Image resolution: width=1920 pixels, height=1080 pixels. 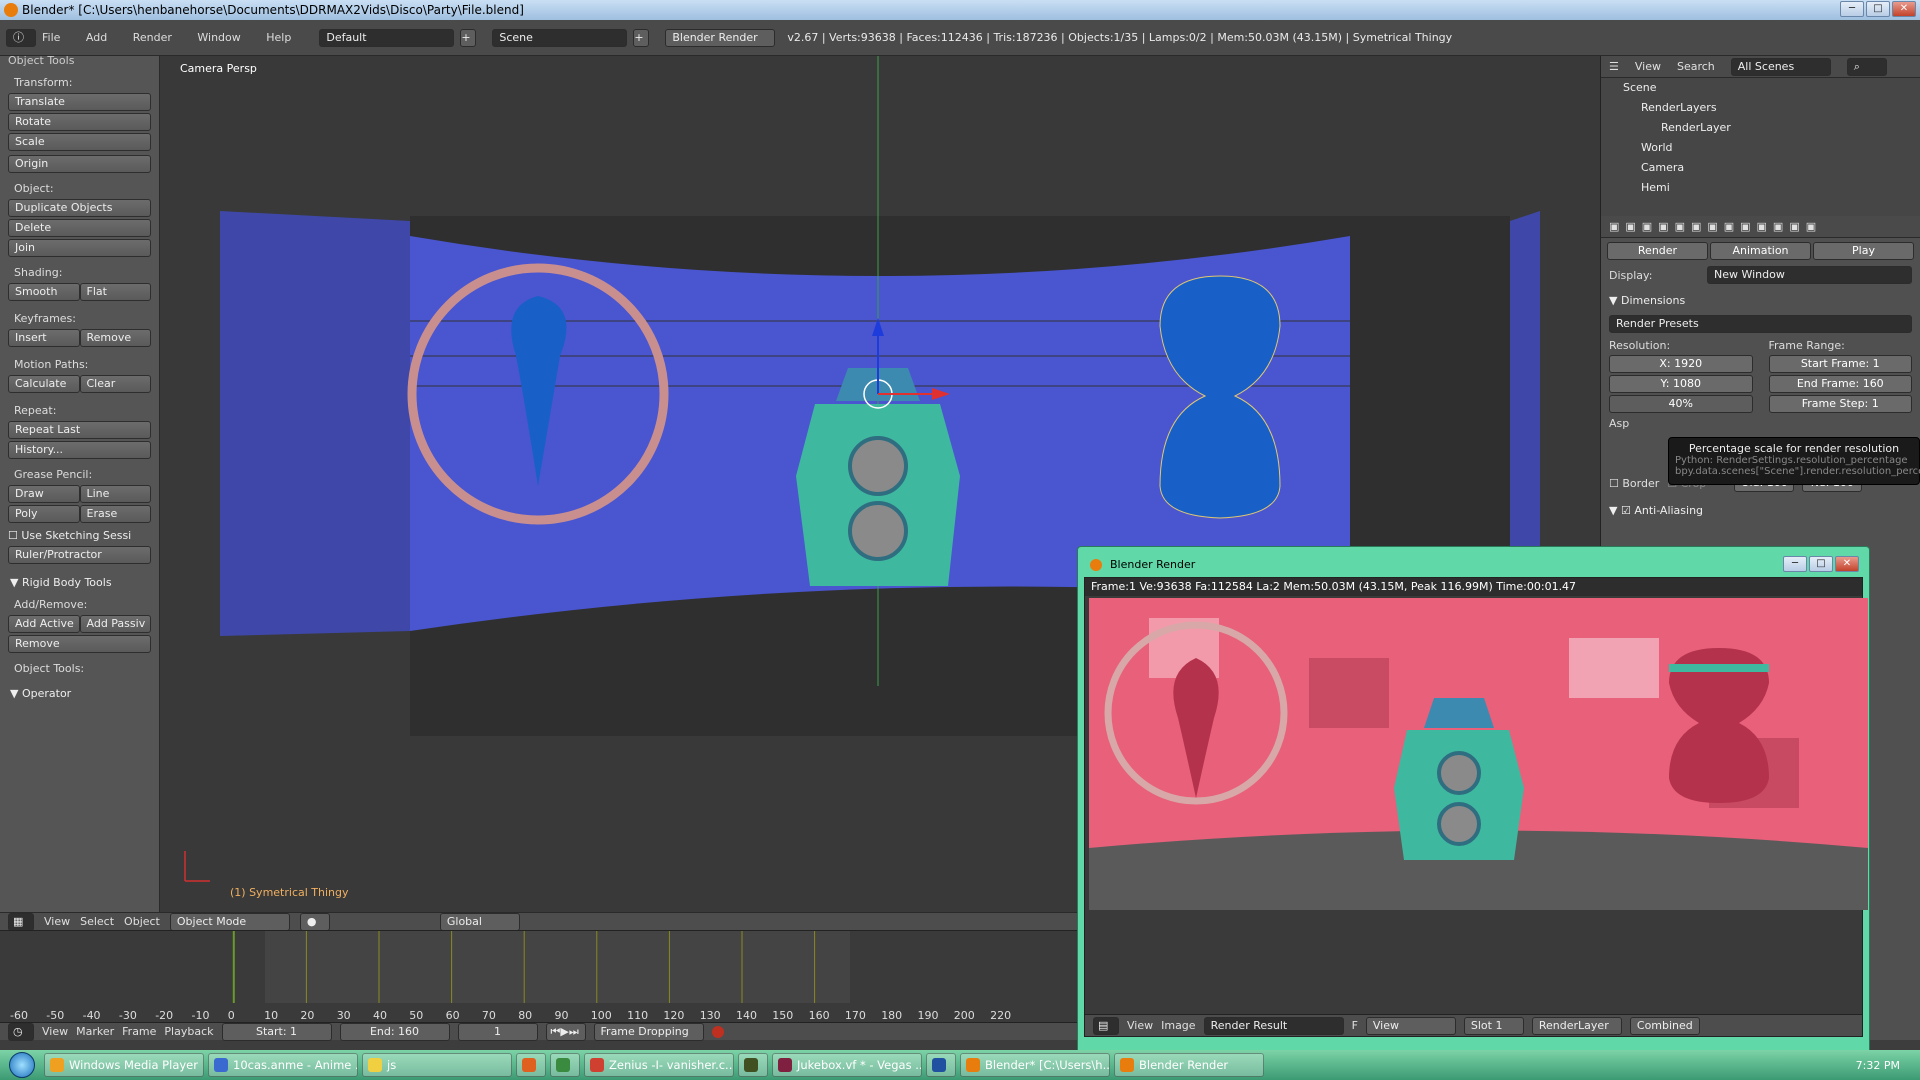 What do you see at coordinates (1410, 1025) in the screenshot?
I see `view-selector: View` at bounding box center [1410, 1025].